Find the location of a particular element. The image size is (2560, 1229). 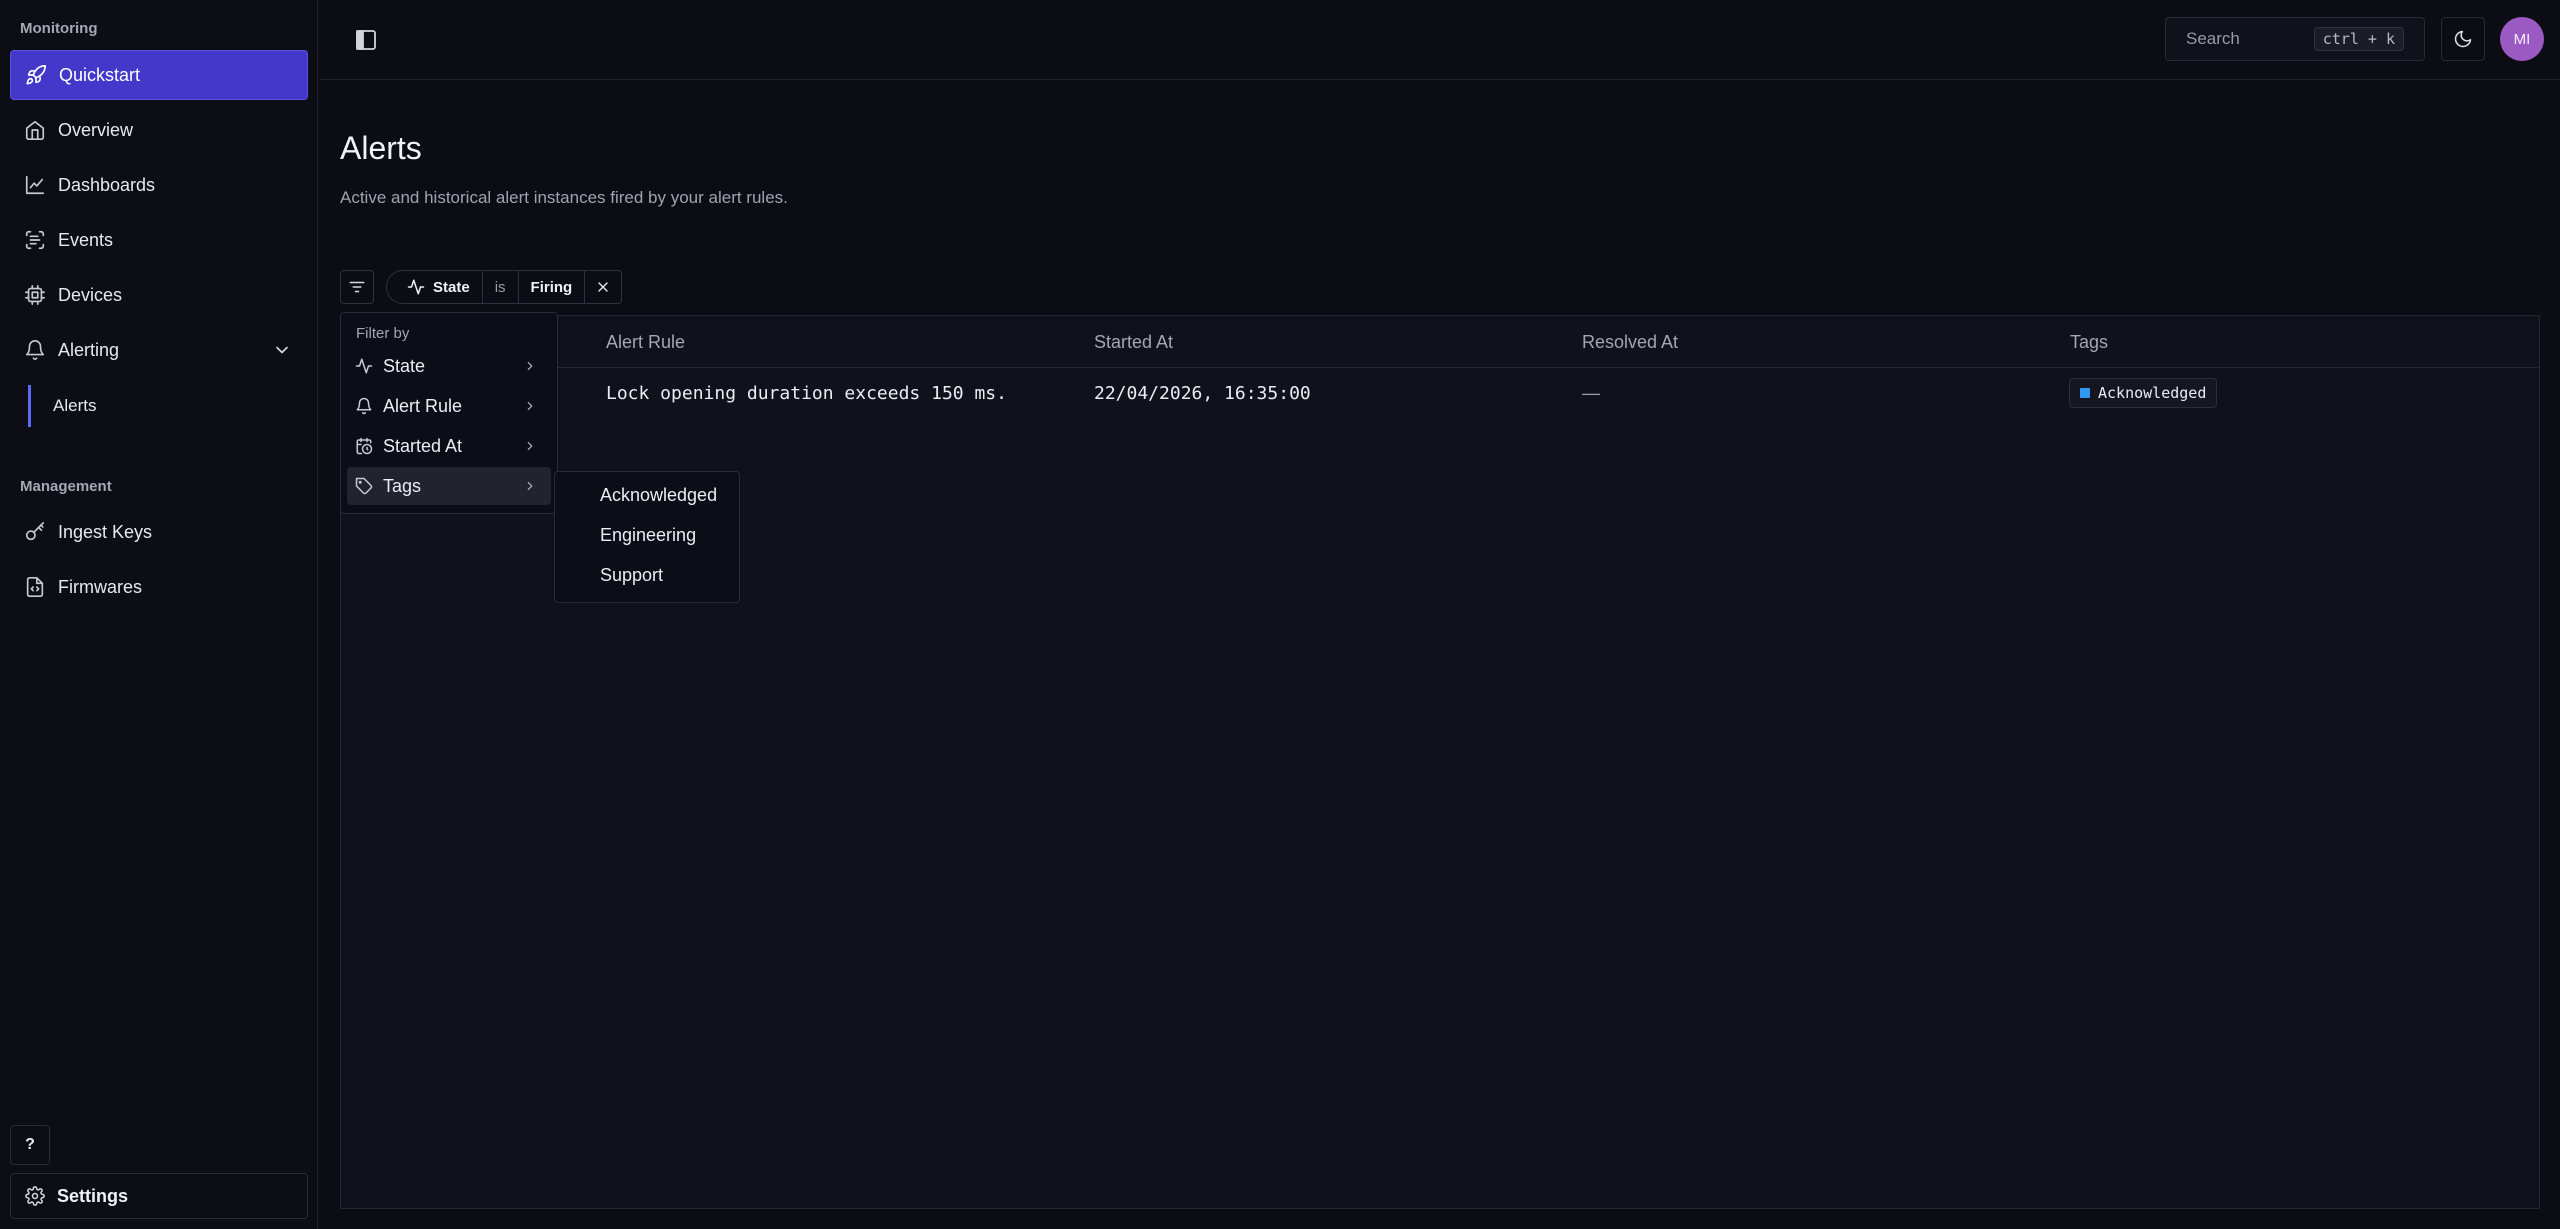

scan-text-icon is located at coordinates (35, 240).